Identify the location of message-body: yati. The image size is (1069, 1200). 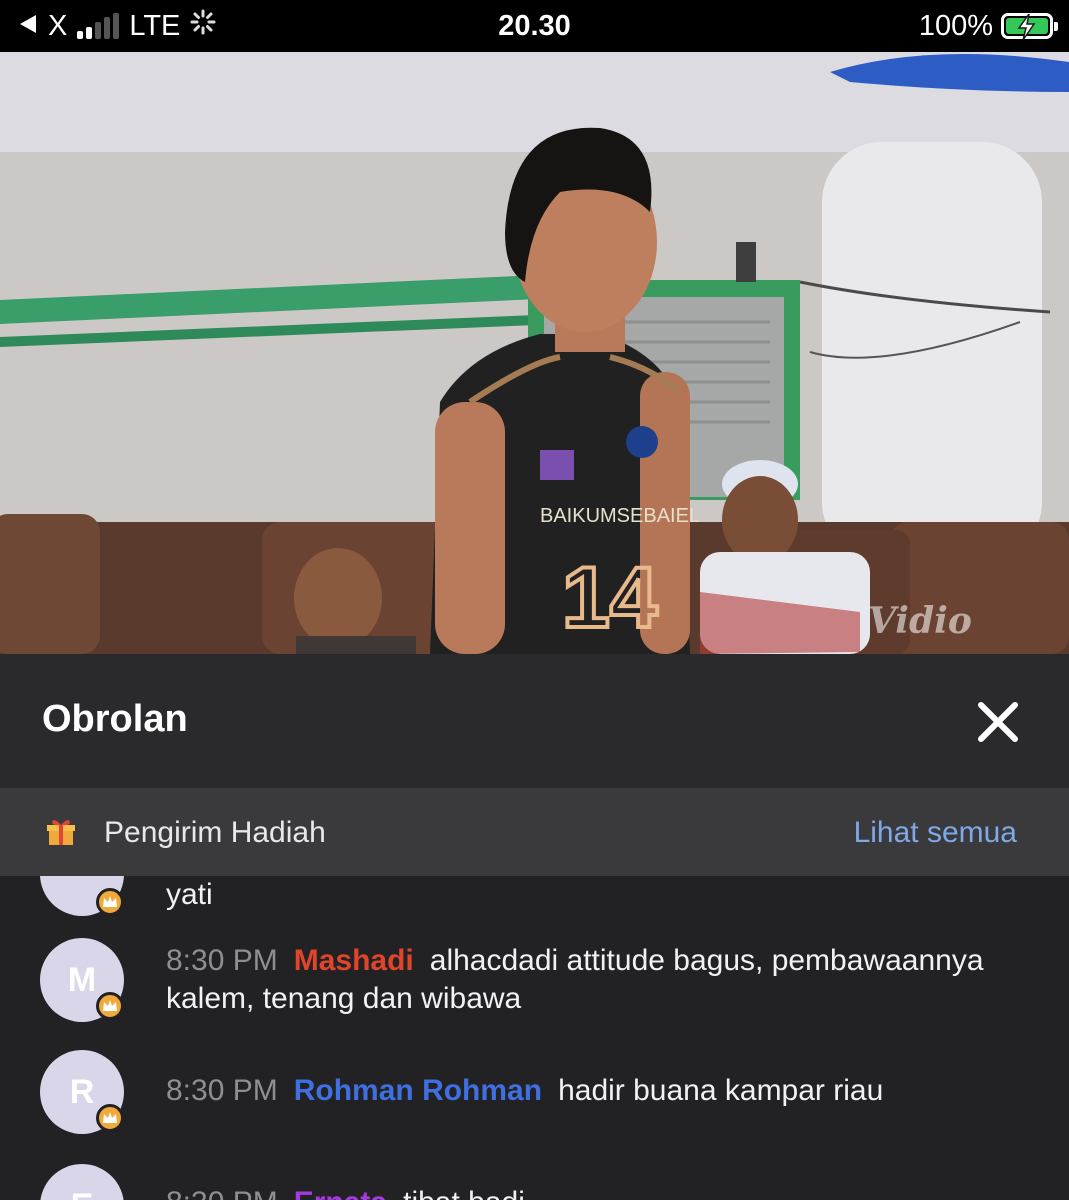
(189, 894).